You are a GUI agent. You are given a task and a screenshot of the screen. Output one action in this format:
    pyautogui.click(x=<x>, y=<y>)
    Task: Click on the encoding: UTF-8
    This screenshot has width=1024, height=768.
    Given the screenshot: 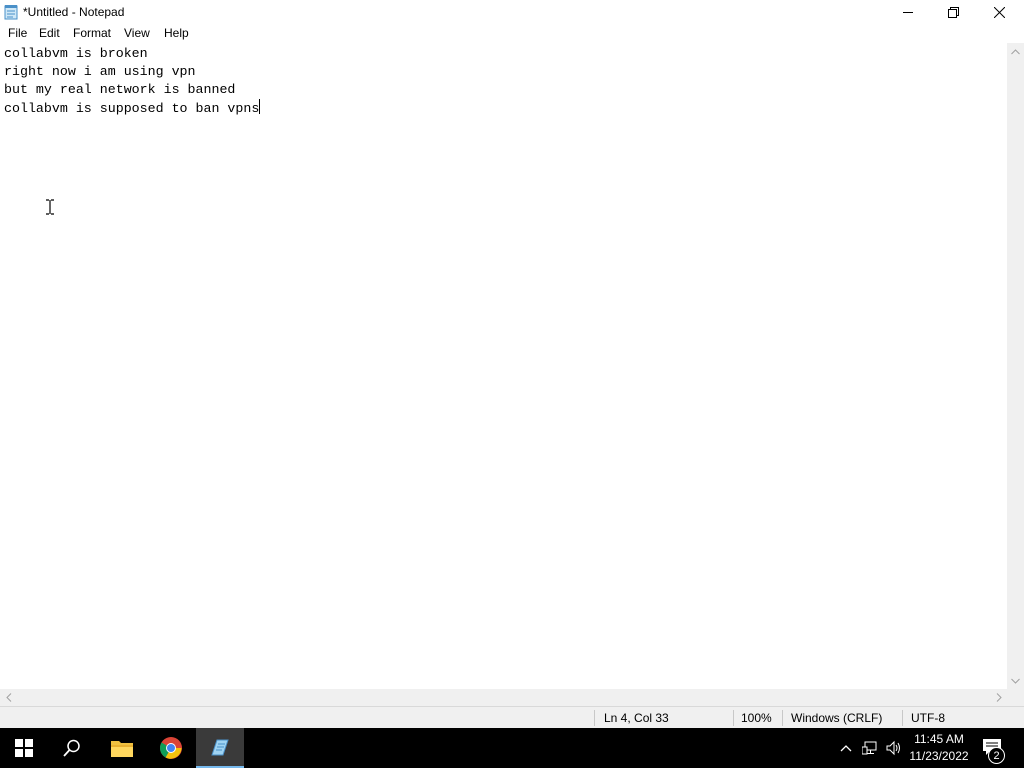 What is the action you would take?
    pyautogui.click(x=928, y=718)
    